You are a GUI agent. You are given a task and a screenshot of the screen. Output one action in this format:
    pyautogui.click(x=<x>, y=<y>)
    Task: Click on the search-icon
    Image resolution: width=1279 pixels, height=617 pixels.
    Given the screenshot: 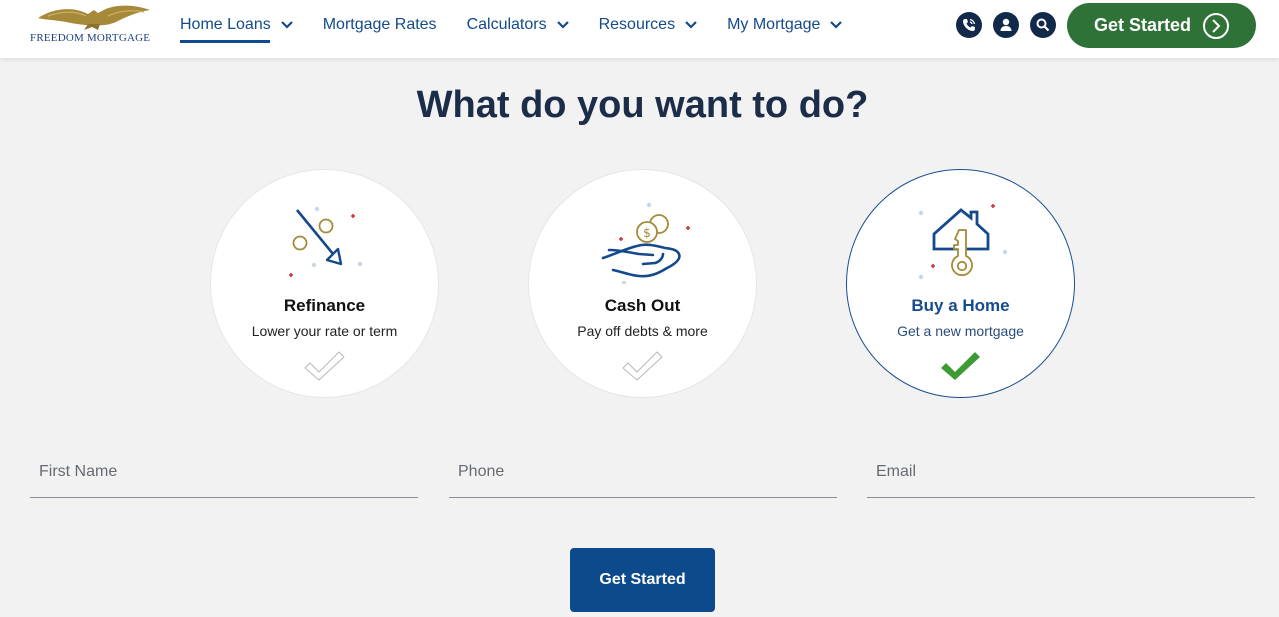 What is the action you would take?
    pyautogui.click(x=1043, y=25)
    